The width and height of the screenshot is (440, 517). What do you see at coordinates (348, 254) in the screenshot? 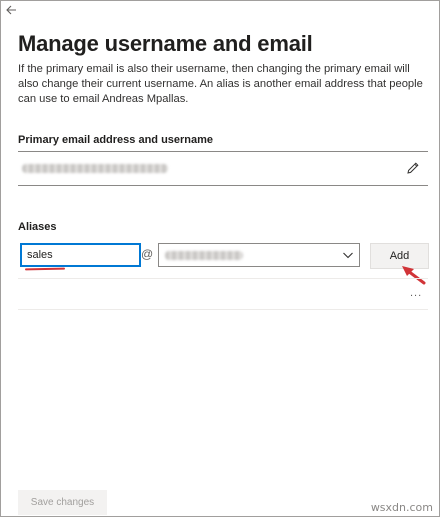
I see `chevron-down-icon` at bounding box center [348, 254].